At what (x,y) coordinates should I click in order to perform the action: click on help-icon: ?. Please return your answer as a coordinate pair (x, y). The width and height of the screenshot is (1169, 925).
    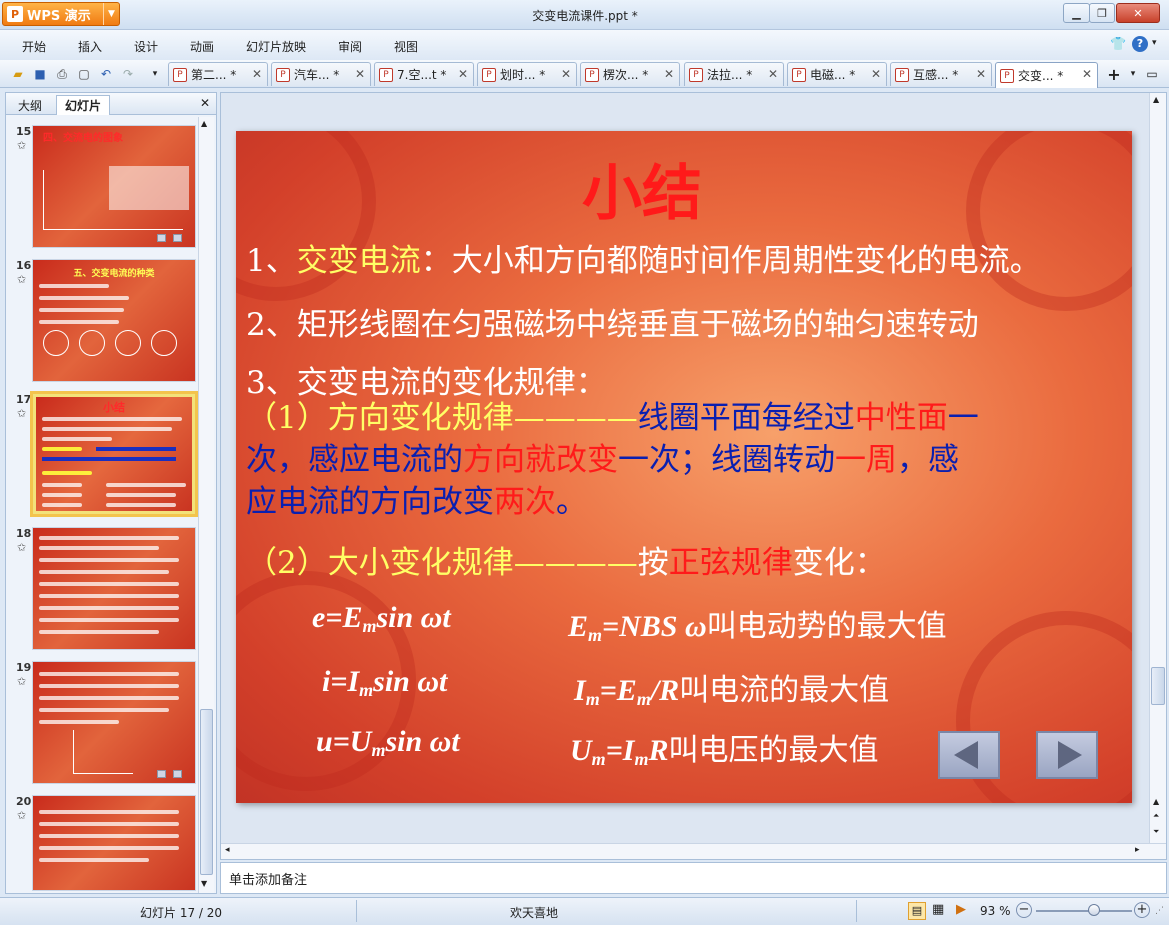
    Looking at the image, I should click on (1140, 44).